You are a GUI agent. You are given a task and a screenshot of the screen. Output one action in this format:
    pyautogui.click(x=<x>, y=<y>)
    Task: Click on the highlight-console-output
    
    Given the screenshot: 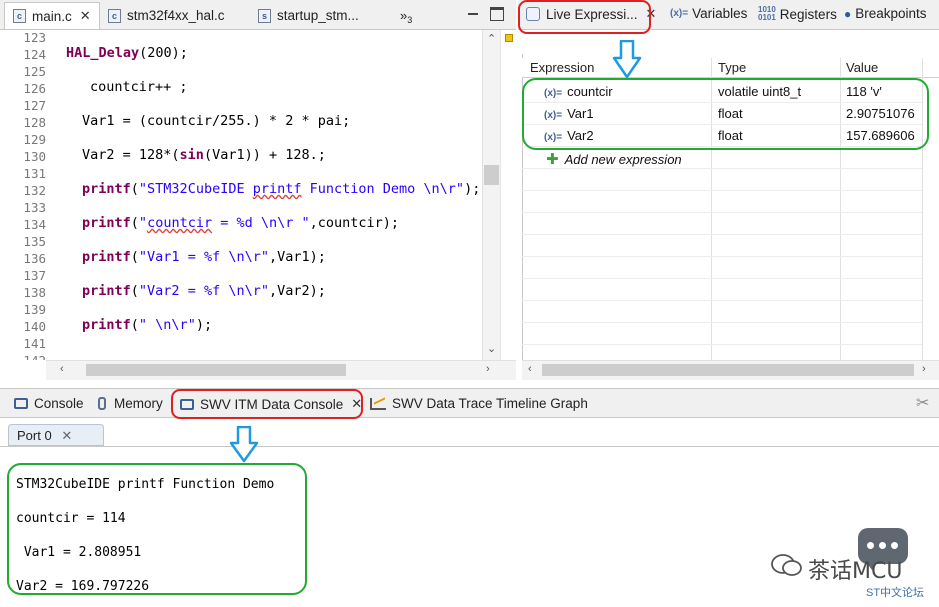 What is the action you would take?
    pyautogui.click(x=157, y=529)
    